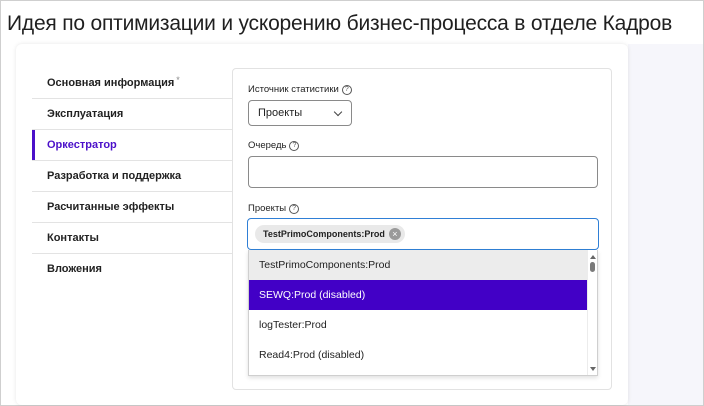  Describe the element at coordinates (132, 238) in the screenshot. I see `sidebar-item-contacts: Контакты` at that location.